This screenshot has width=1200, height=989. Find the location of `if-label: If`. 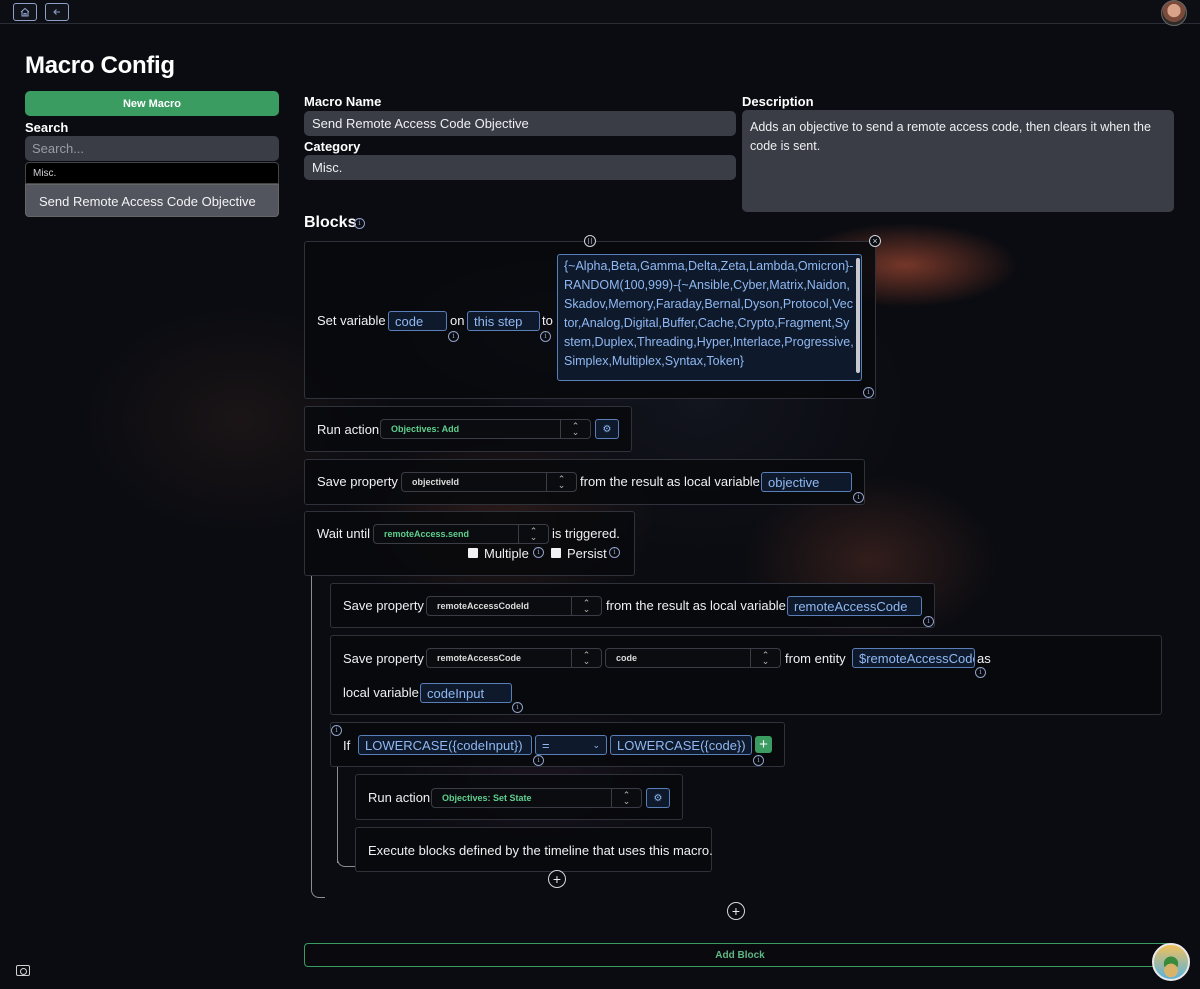

if-label: If is located at coordinates (347, 745).